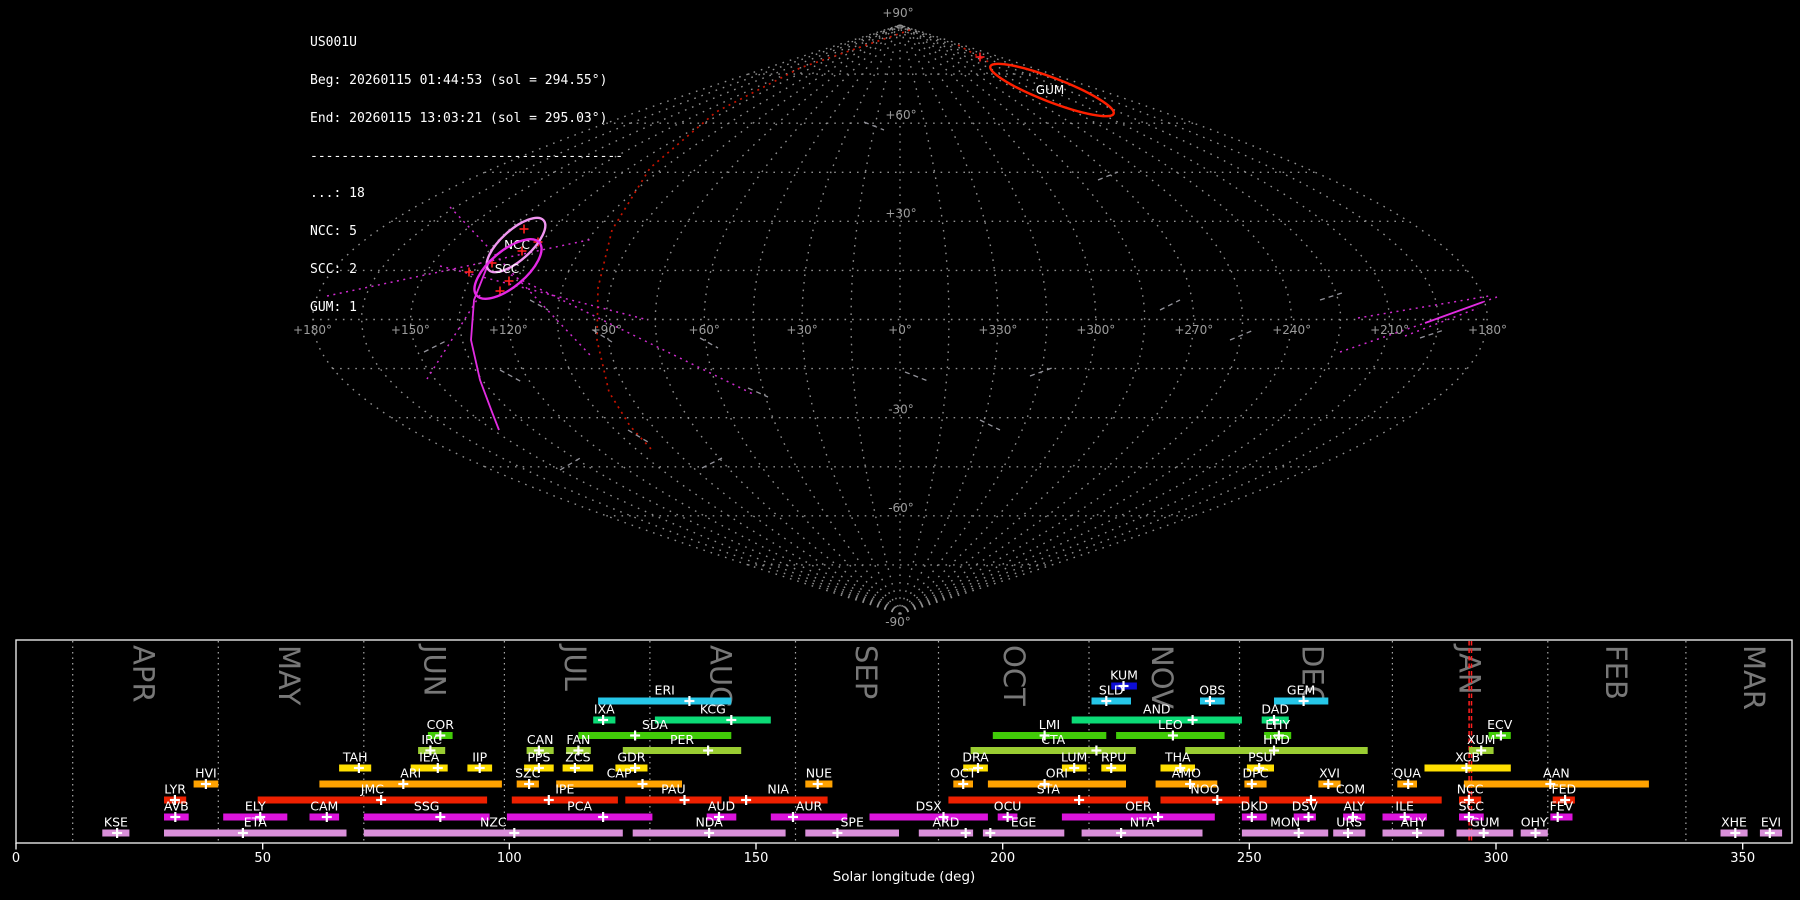  Describe the element at coordinates (256, 822) in the screenshot. I see `shower-code-label: ETA` at that location.